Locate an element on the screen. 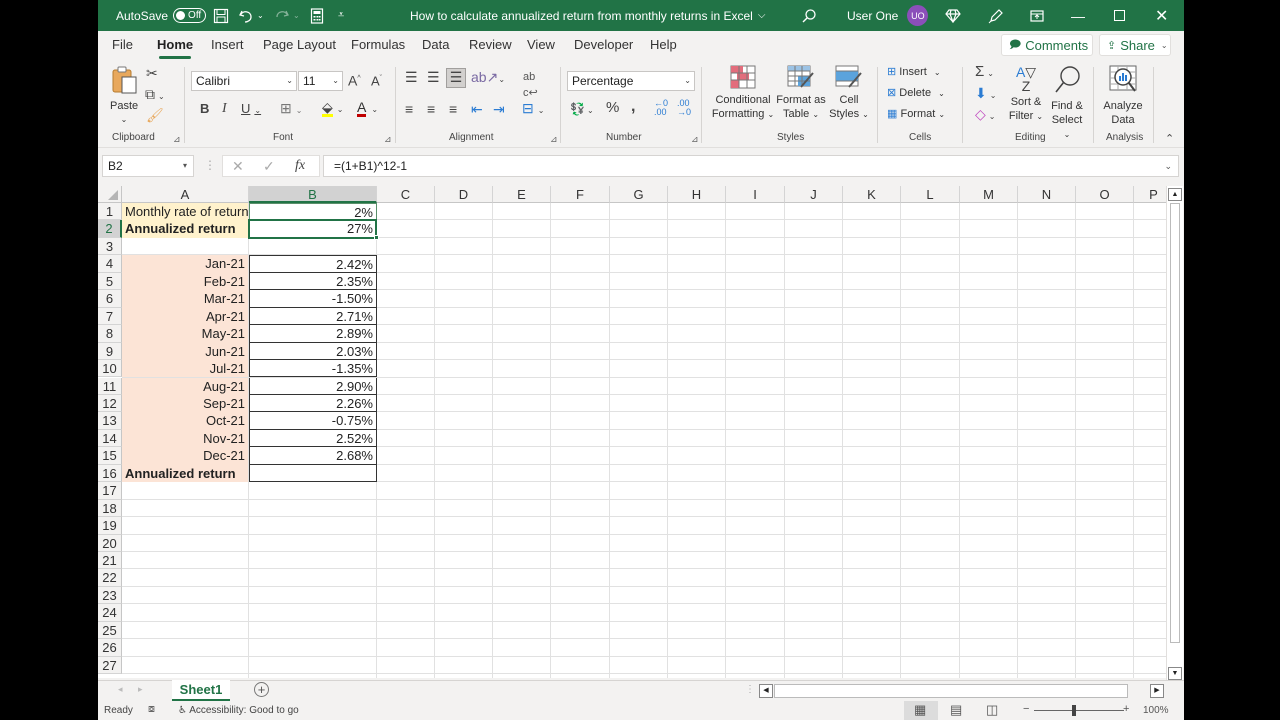 The height and width of the screenshot is (720, 1280). cell-a10: Jul-21 is located at coordinates (185, 369).